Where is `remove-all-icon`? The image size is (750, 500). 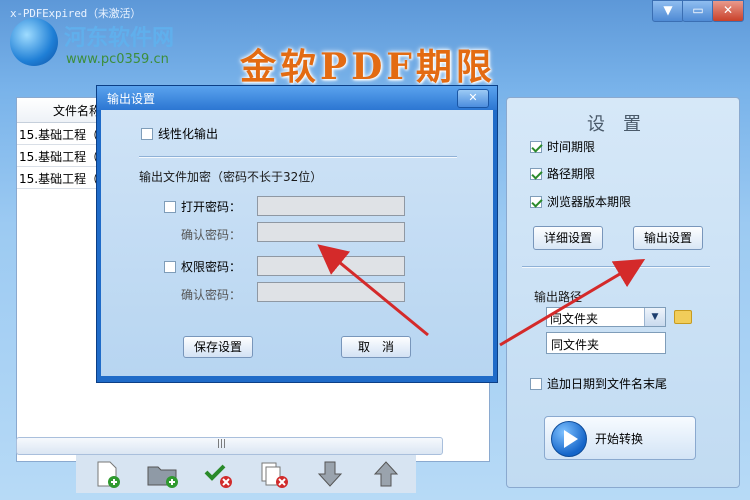
remove-all-icon is located at coordinates (274, 475).